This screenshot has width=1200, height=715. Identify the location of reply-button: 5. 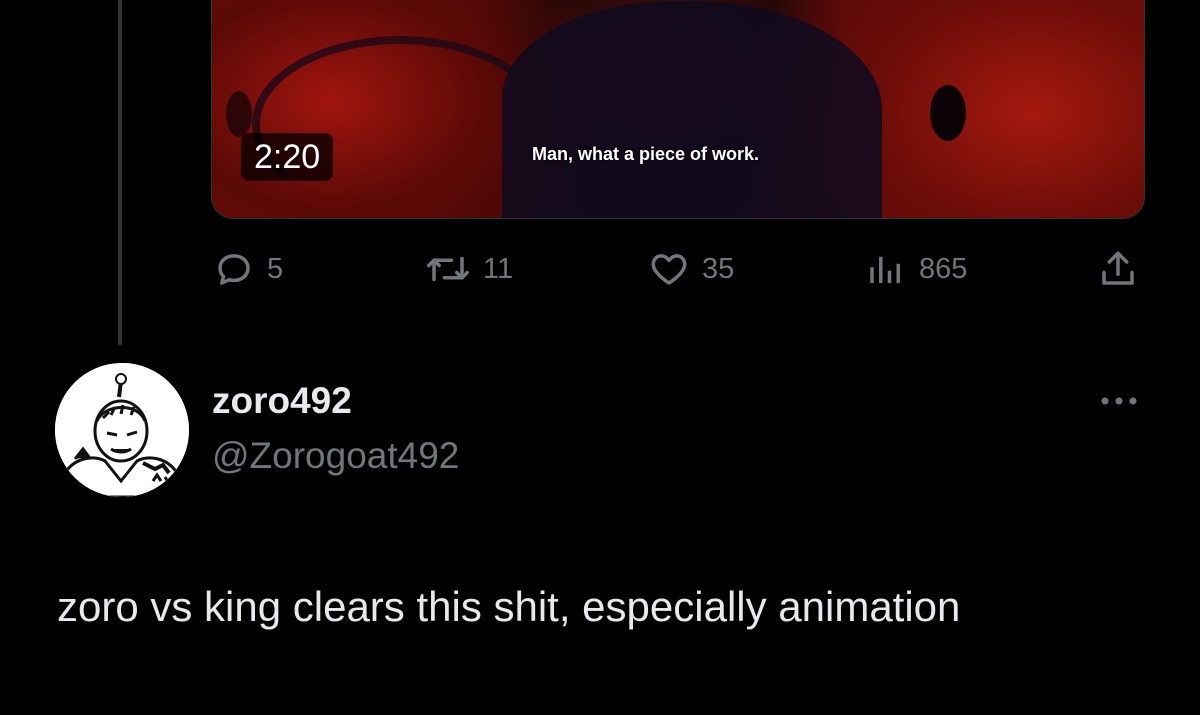
(248, 269).